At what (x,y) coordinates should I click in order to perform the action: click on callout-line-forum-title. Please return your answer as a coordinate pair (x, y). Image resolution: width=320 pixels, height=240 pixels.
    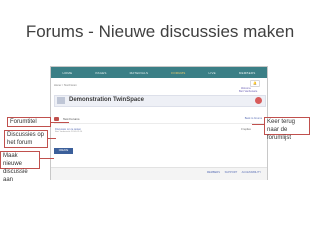
    Looking at the image, I should click on (60, 122).